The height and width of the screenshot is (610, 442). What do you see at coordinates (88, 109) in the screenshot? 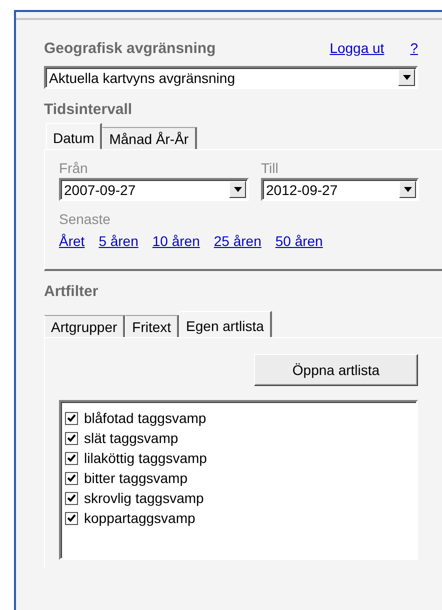
I see `section-title: Tidsintervall` at bounding box center [88, 109].